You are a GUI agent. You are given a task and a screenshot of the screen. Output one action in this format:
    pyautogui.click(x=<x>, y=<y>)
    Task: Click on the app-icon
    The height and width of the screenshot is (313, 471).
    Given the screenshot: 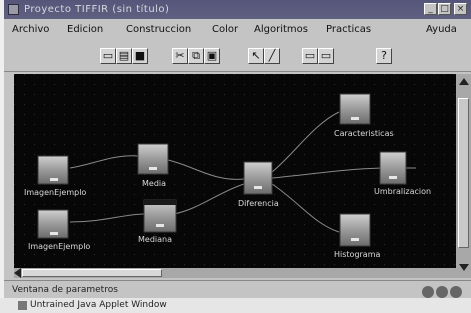 What is the action you would take?
    pyautogui.click(x=13, y=9)
    